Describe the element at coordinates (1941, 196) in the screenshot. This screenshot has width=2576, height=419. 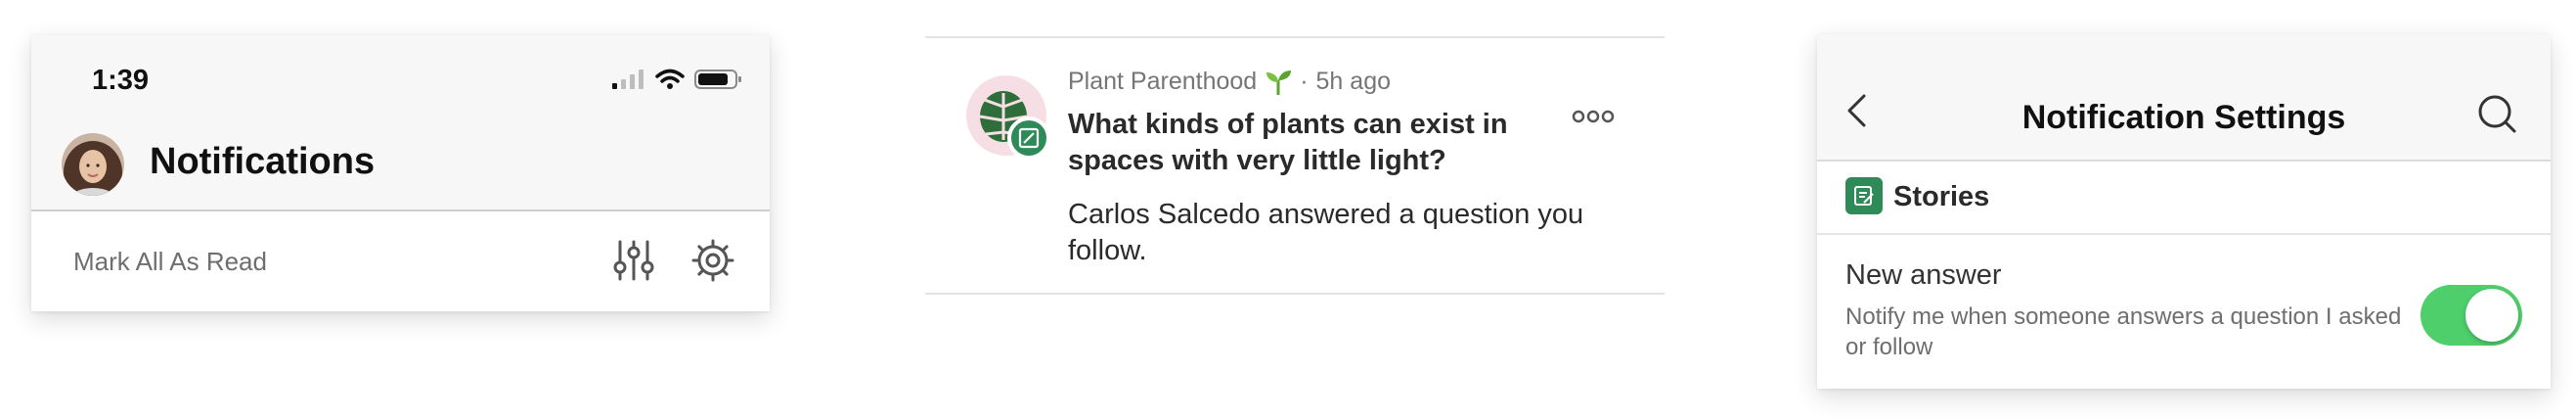
I see `section-label: Stories` at that location.